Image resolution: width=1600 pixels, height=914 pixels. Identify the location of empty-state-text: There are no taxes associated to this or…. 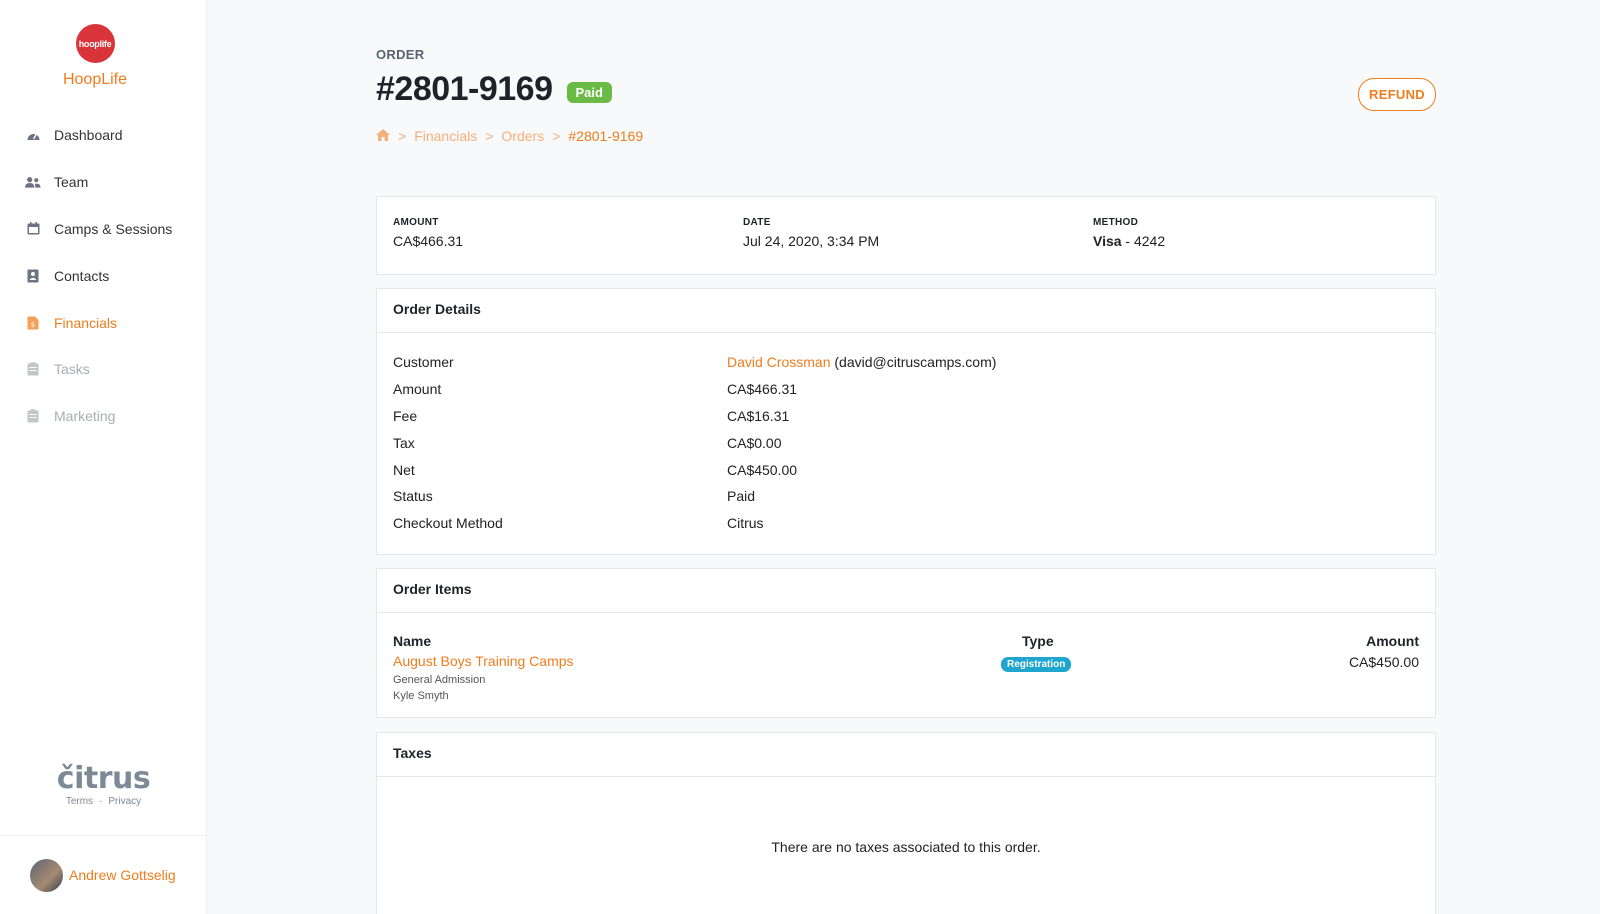
(906, 847).